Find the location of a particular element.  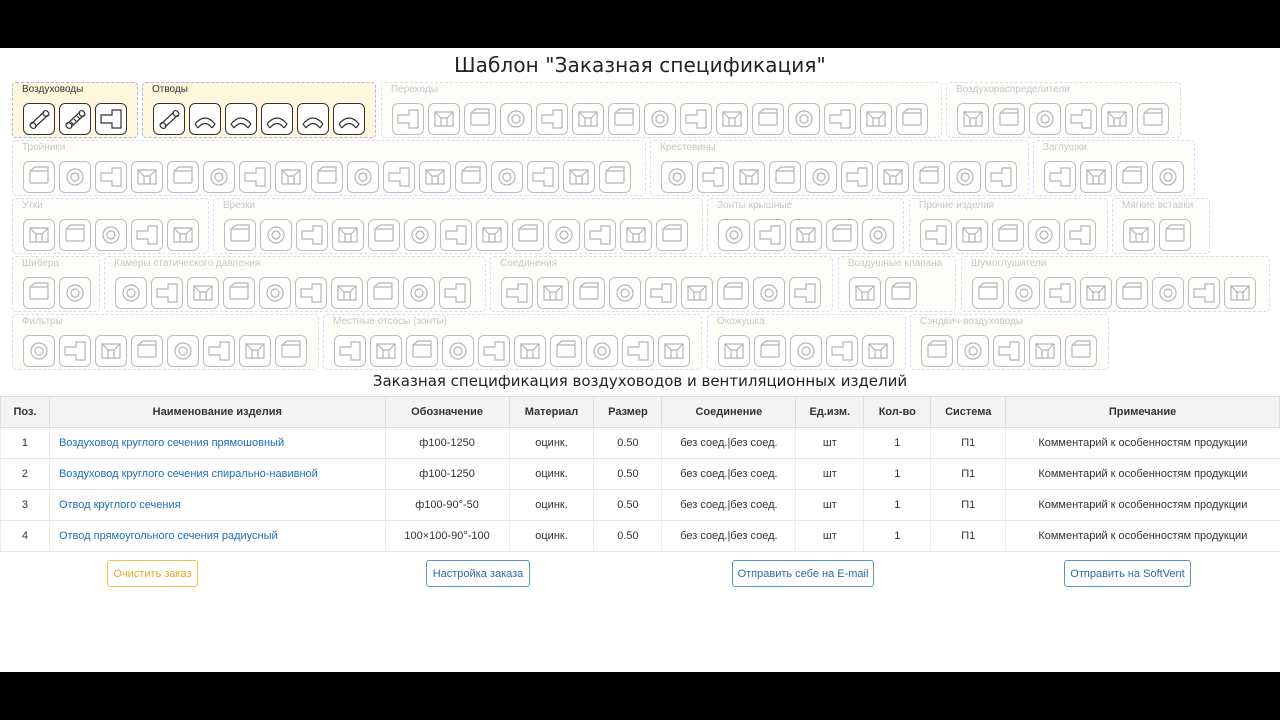

round-bend-icon is located at coordinates (169, 119).